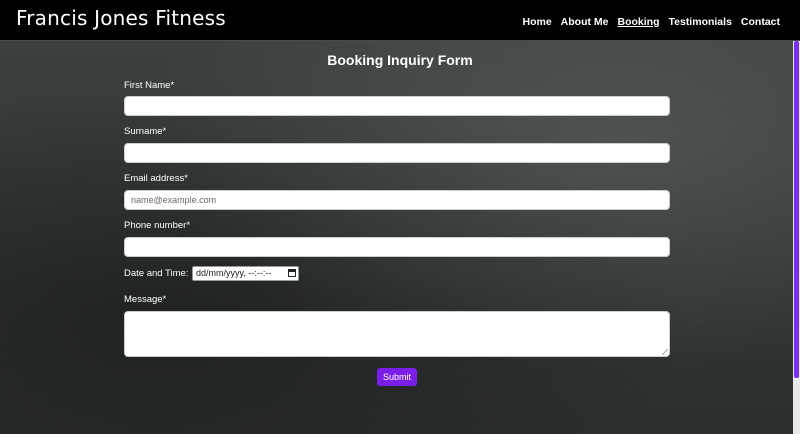 The image size is (800, 434). Describe the element at coordinates (397, 334) in the screenshot. I see `message-textarea` at that location.